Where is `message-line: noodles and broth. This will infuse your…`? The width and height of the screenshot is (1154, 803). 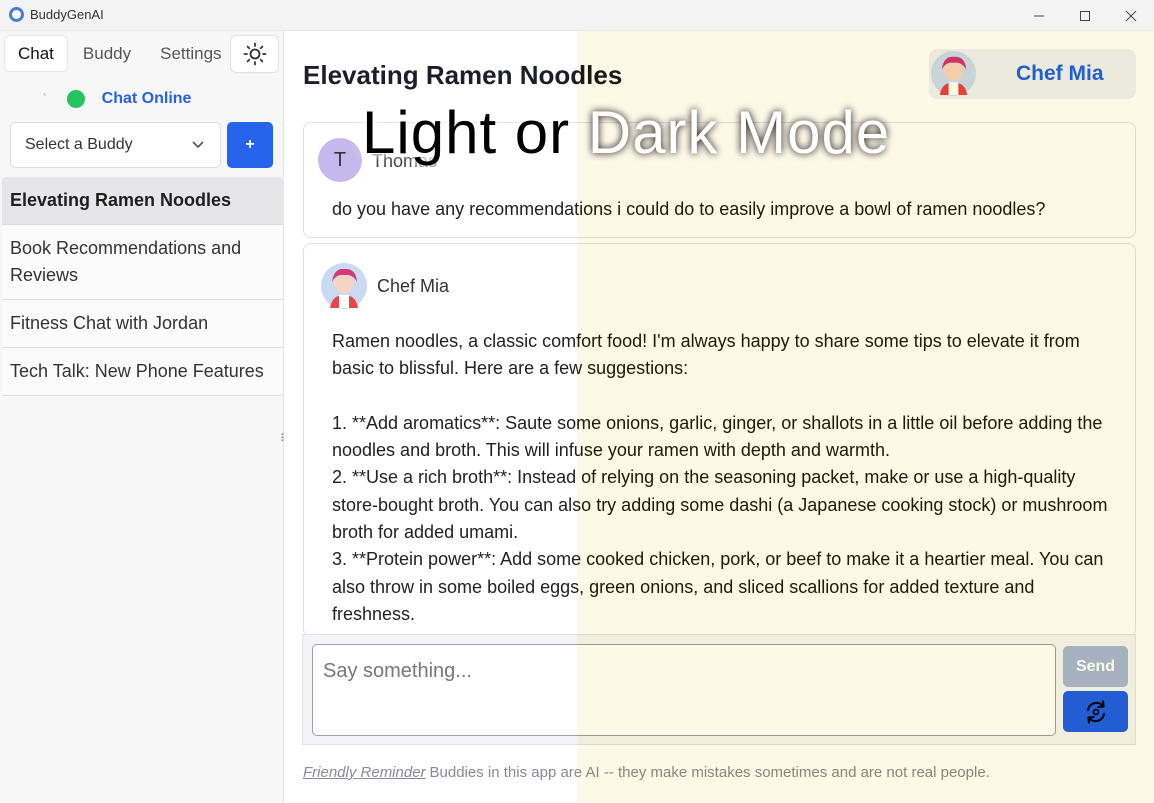
message-line: noodles and broth. This will infuse your… is located at coordinates (611, 450).